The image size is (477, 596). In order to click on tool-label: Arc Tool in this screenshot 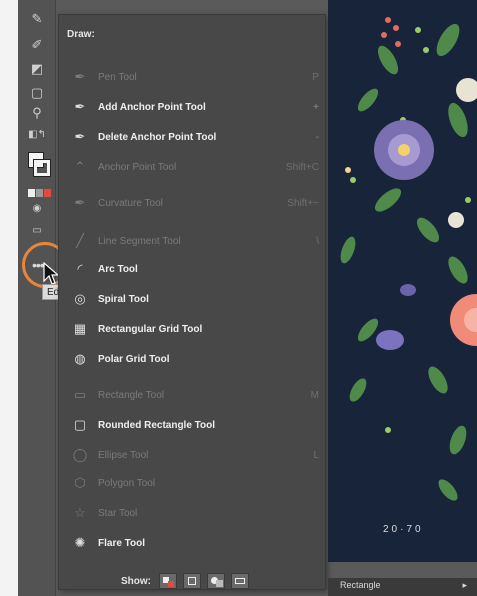, I will do `click(118, 269)`.